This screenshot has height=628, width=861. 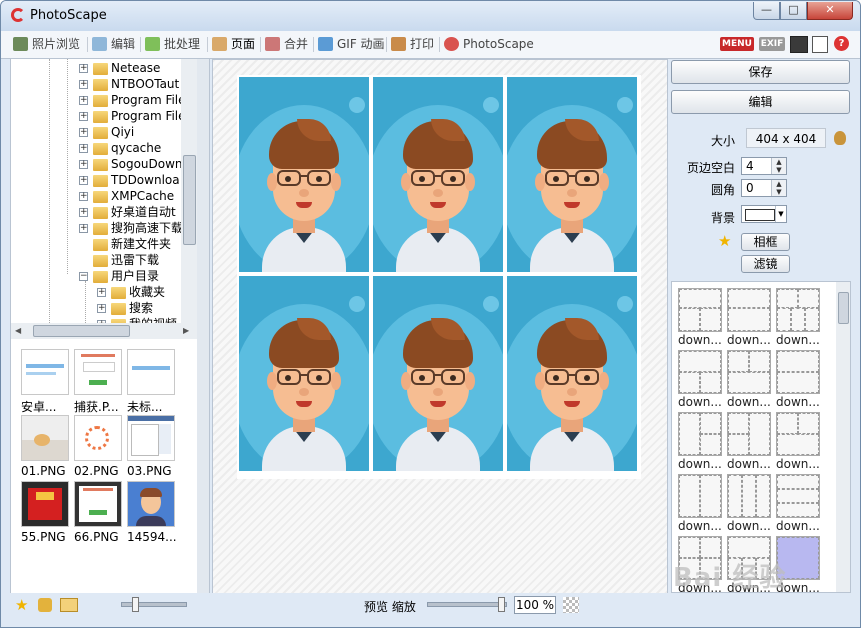 I want to click on zoom-value: 100 %, so click(x=535, y=605).